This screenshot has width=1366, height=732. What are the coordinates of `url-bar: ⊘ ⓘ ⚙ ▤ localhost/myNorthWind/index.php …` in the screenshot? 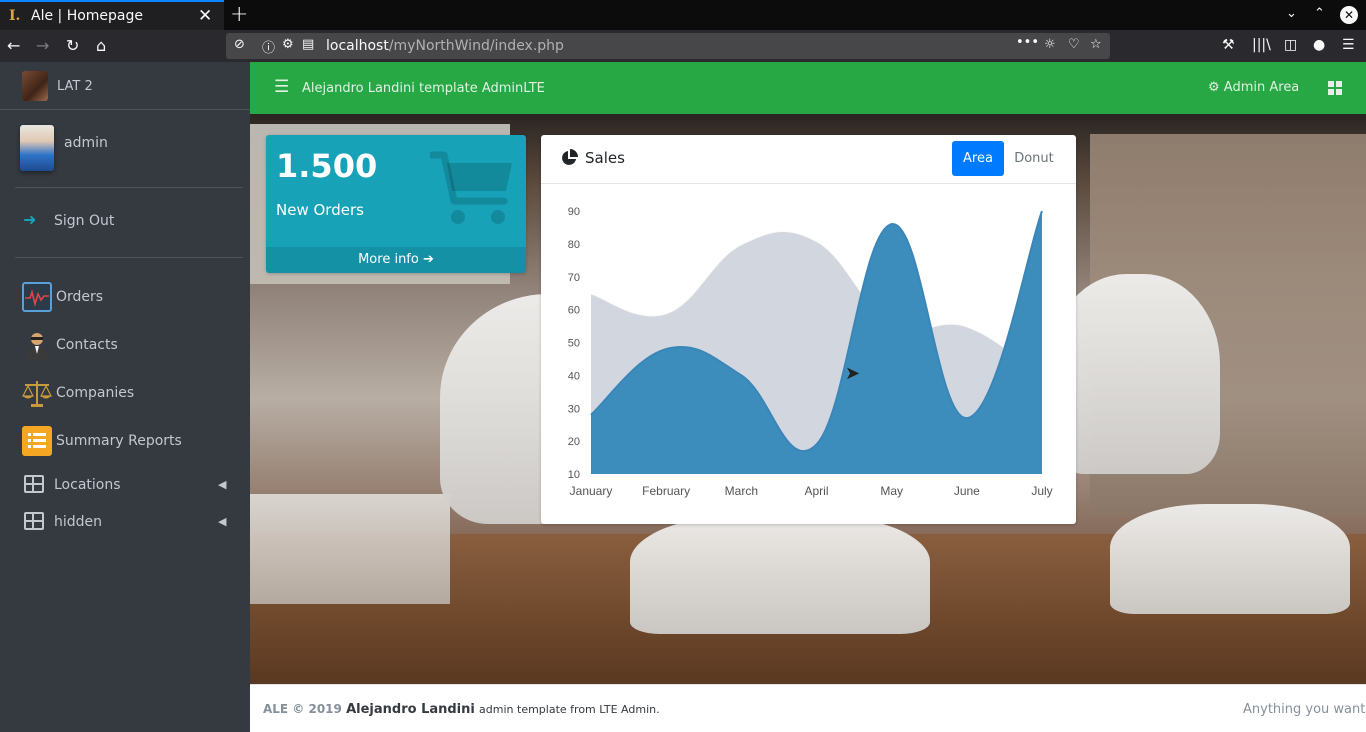 It's located at (668, 46).